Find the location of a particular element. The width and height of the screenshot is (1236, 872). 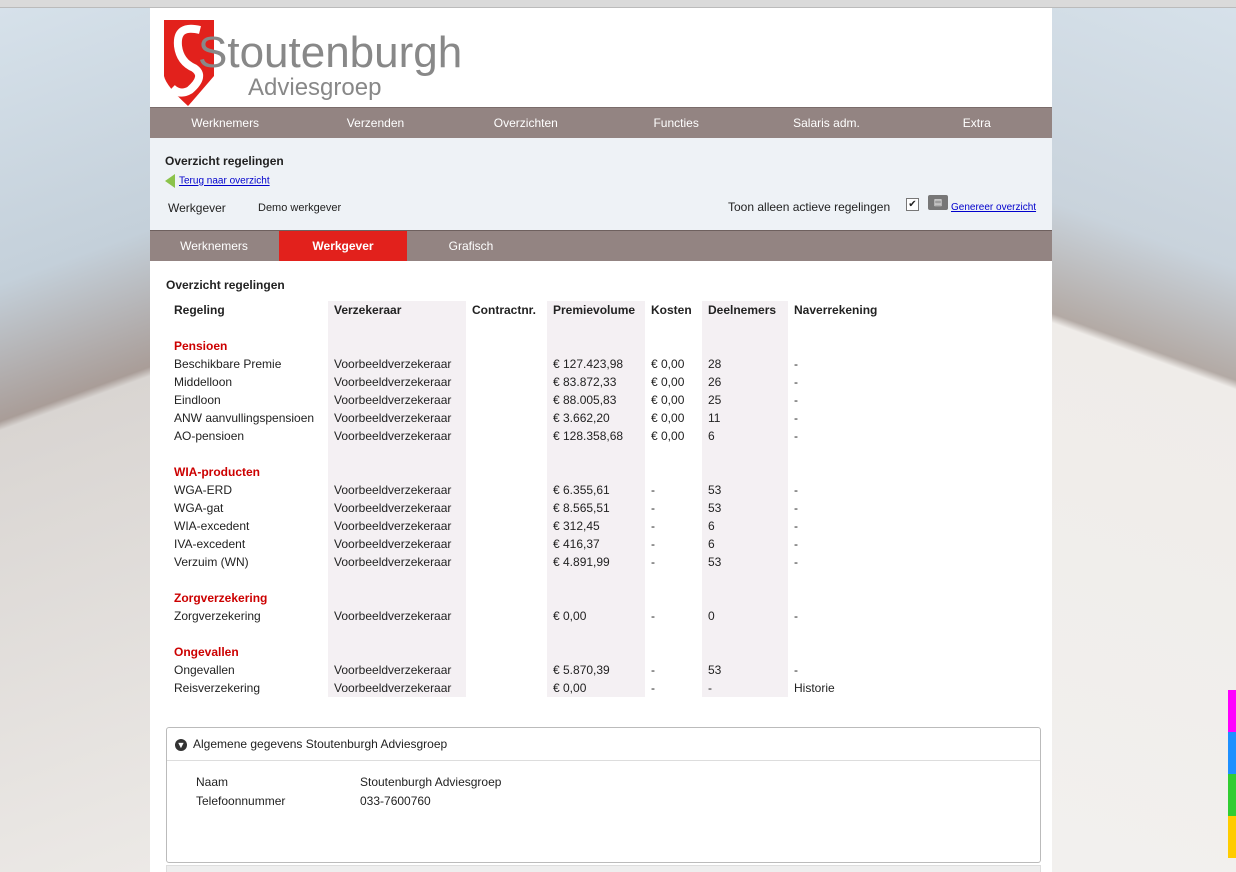

historie-link: Historie is located at coordinates (814, 688).